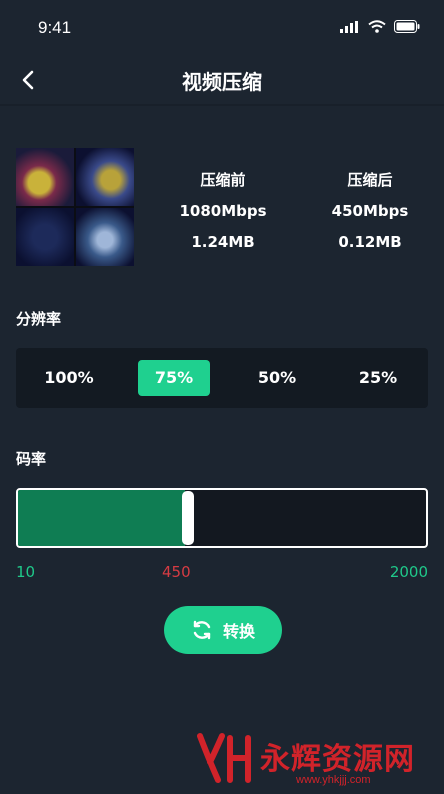  I want to click on refresh-icon, so click(202, 630).